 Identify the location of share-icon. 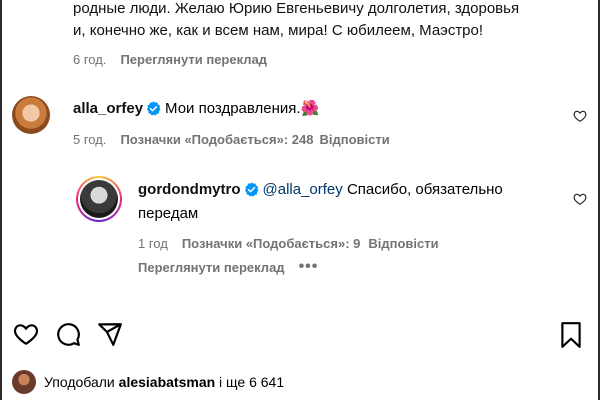
(110, 334).